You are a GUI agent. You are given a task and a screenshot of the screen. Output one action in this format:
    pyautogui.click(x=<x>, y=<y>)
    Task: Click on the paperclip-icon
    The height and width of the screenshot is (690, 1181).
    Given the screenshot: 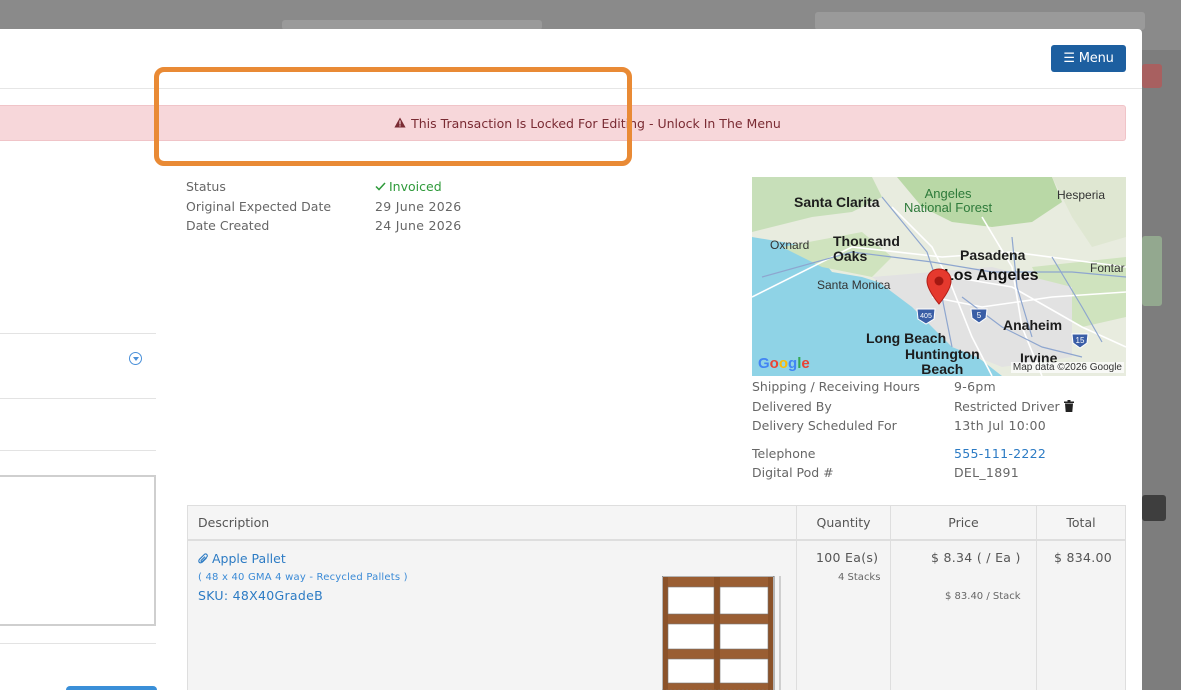 What is the action you would take?
    pyautogui.click(x=203, y=557)
    